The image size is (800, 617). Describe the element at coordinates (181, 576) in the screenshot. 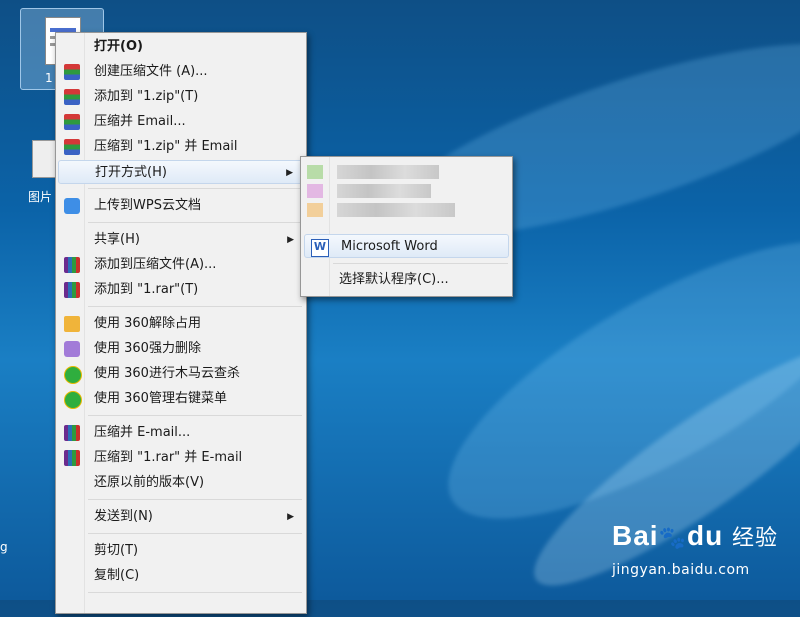

I see `menu-copy: 复制(C)` at that location.